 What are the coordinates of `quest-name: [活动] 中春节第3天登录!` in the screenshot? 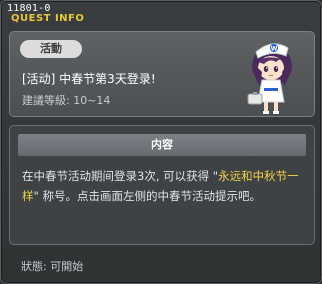 It's located at (89, 79).